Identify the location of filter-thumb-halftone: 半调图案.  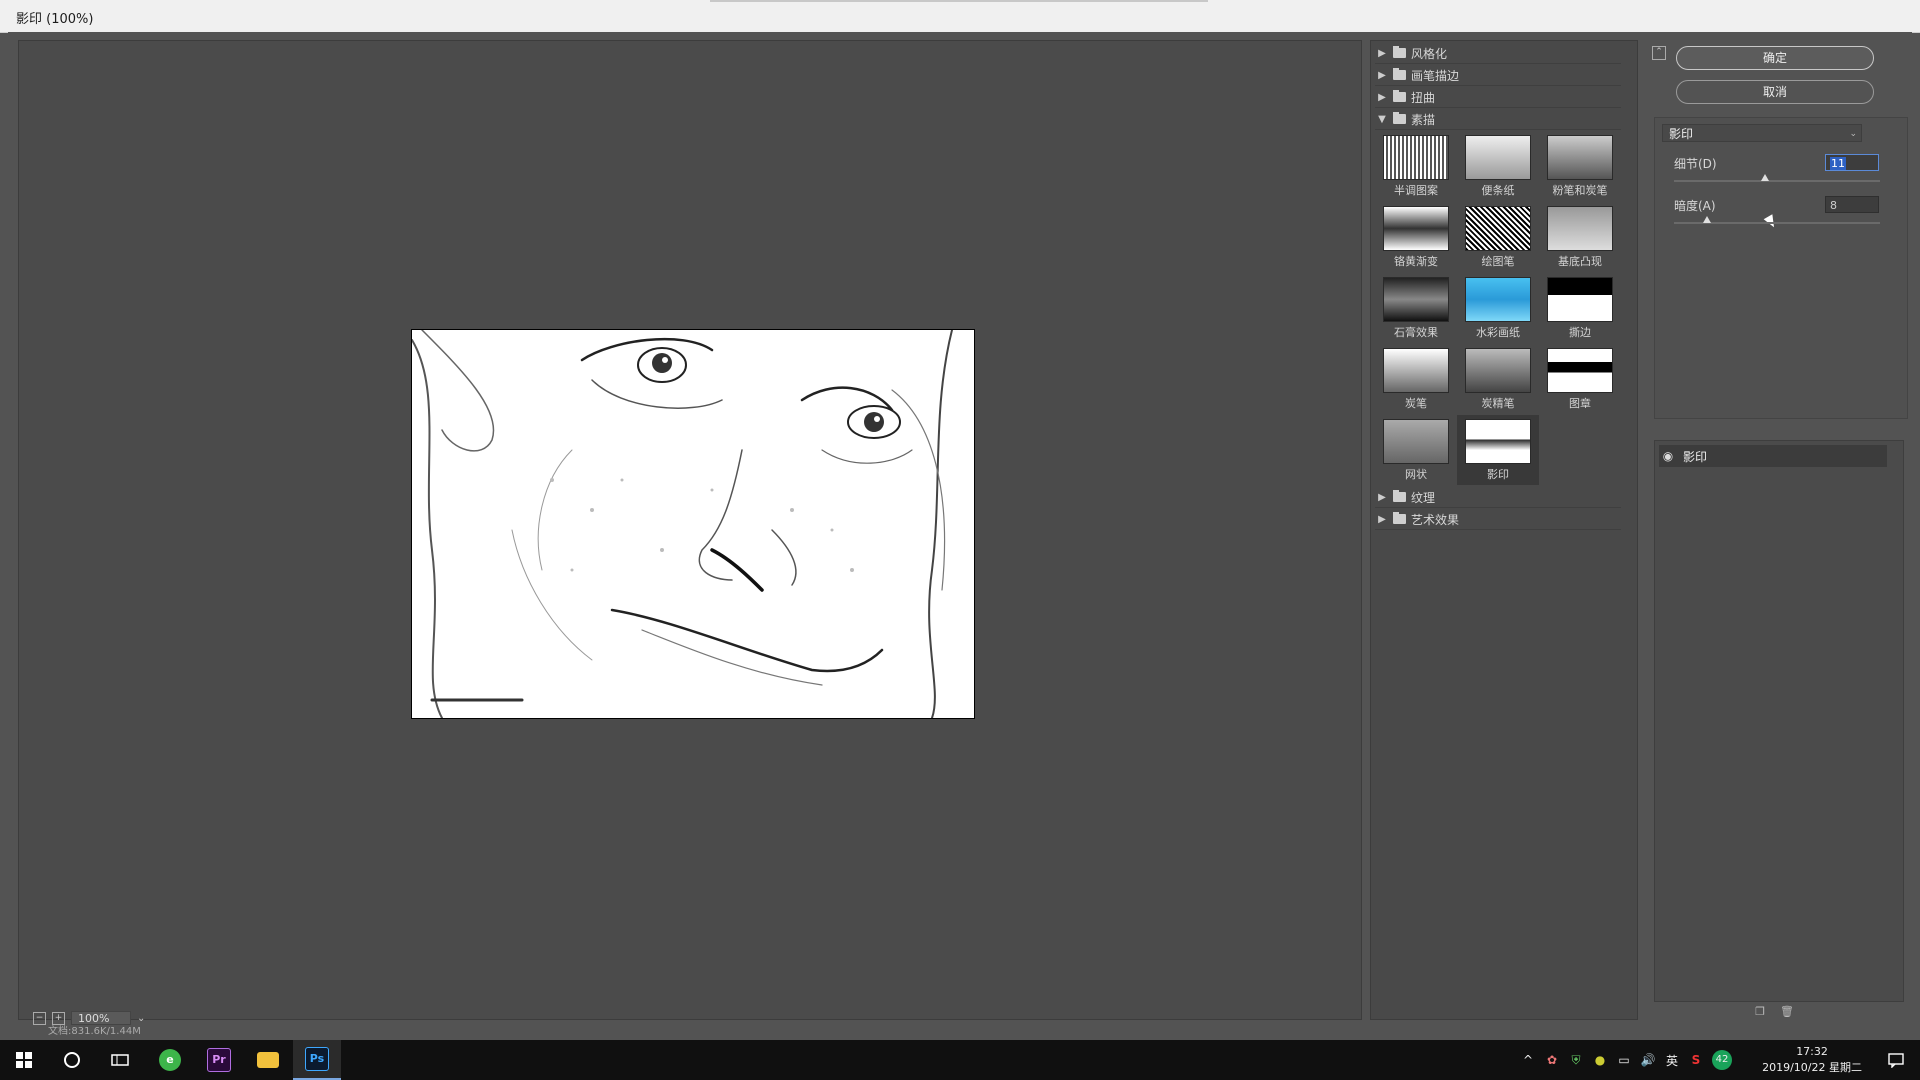
(1416, 166).